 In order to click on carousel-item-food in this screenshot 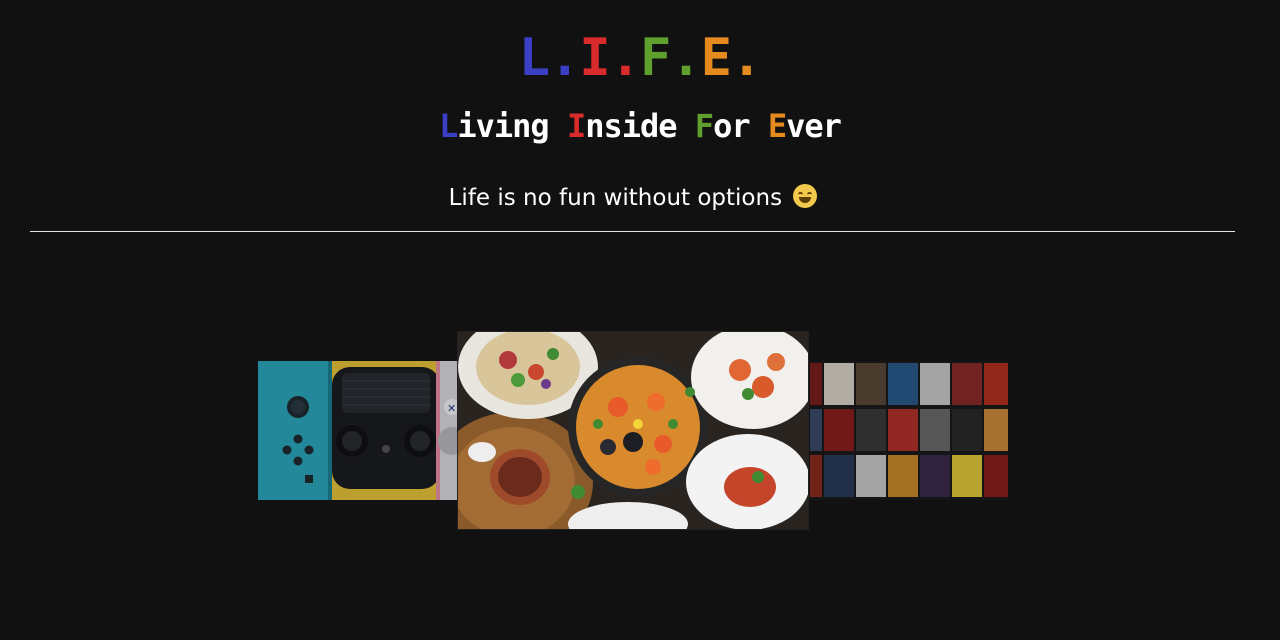, I will do `click(633, 430)`.